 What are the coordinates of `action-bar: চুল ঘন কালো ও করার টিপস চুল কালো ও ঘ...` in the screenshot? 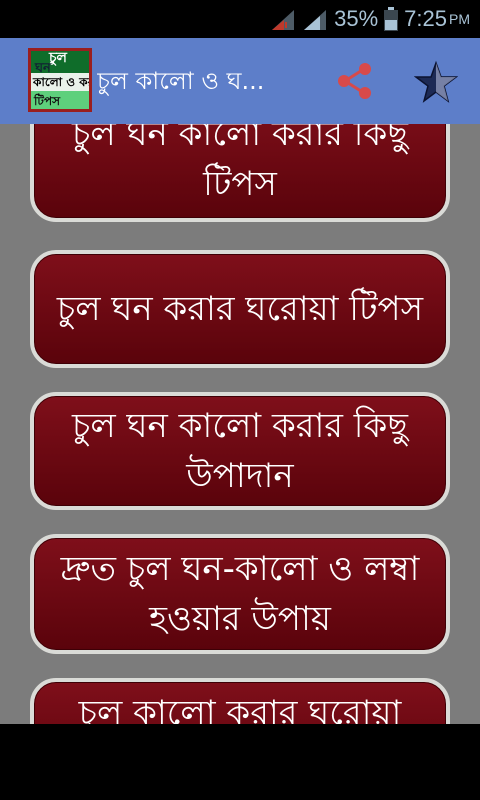 It's located at (240, 81).